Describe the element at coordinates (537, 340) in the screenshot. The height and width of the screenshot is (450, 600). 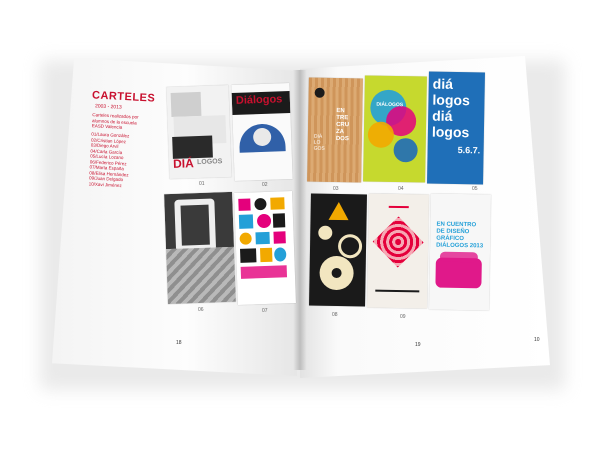
I see `right-page-edge-number: 10` at that location.